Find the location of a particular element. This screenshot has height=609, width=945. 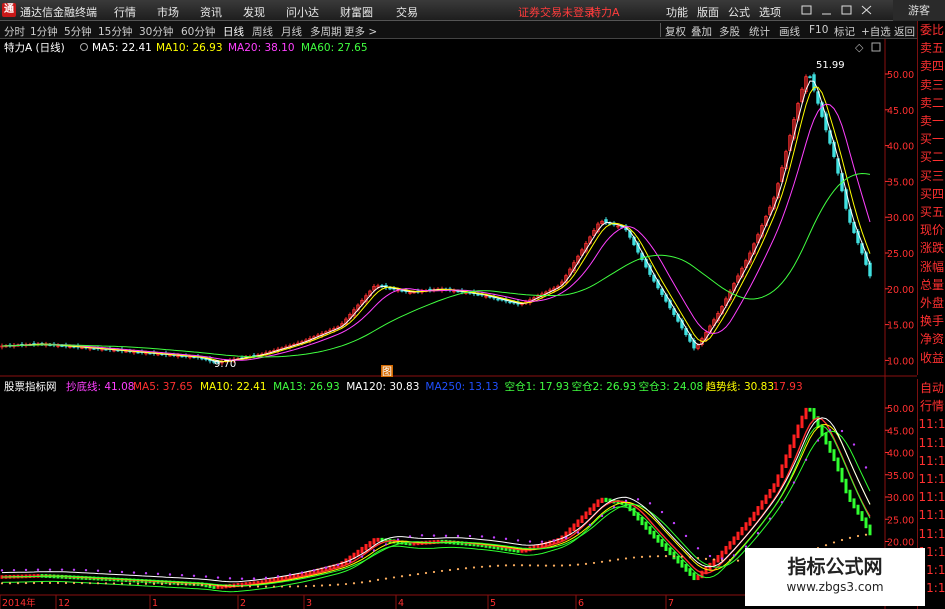

period-tab-active: 日线 is located at coordinates (233, 31).